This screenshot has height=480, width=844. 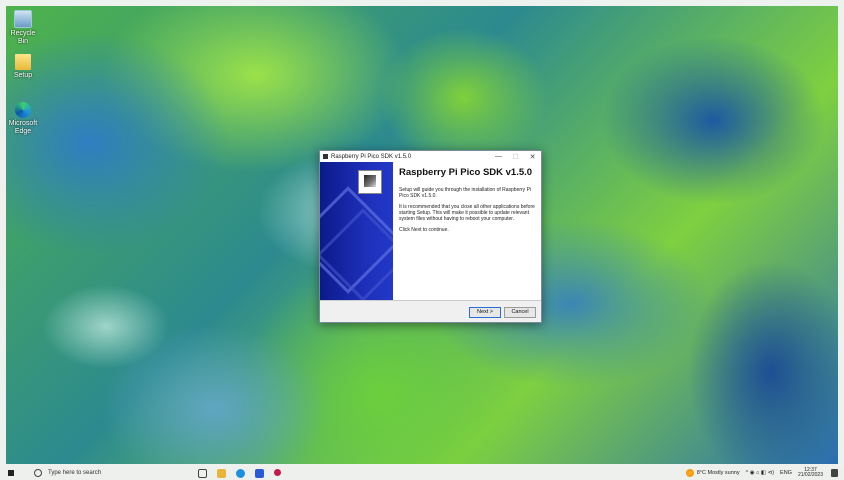 What do you see at coordinates (834, 473) in the screenshot?
I see `notification-icon` at bounding box center [834, 473].